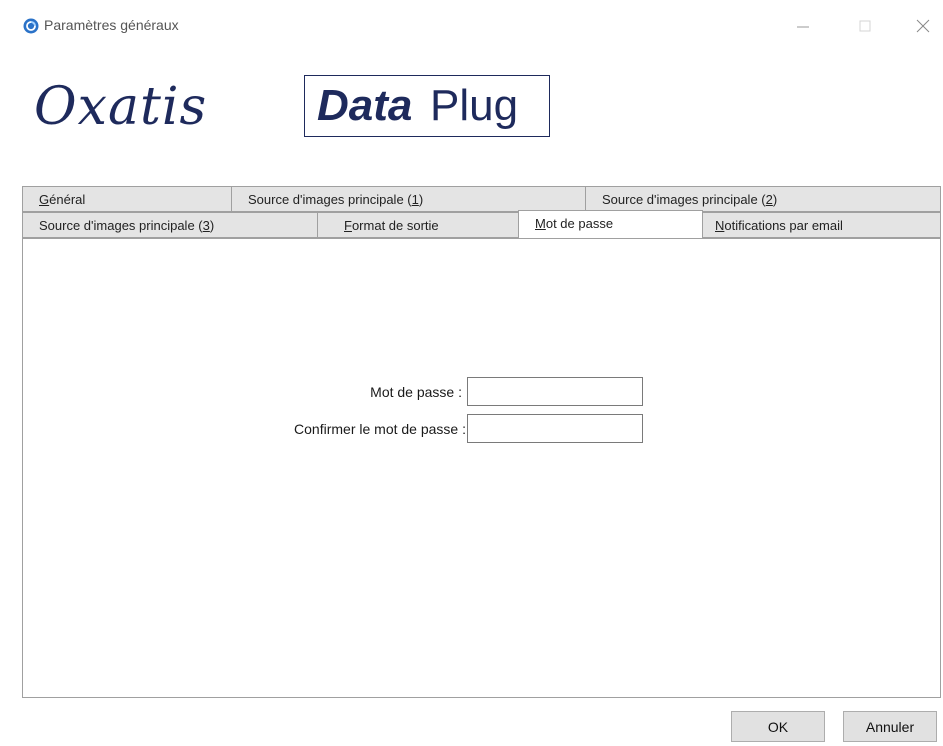  What do you see at coordinates (555, 391) in the screenshot?
I see `password-input` at bounding box center [555, 391].